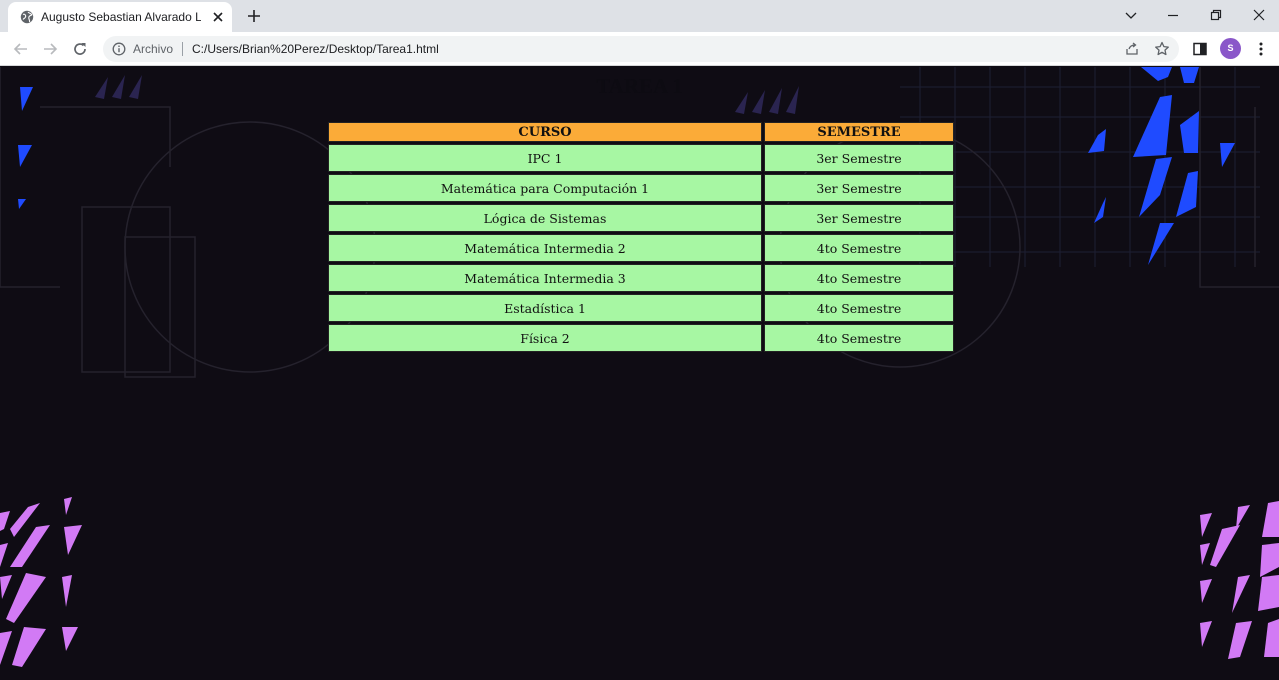 This screenshot has width=1279, height=680. I want to click on course-cell: Matemática Intermedia 3, so click(545, 278).